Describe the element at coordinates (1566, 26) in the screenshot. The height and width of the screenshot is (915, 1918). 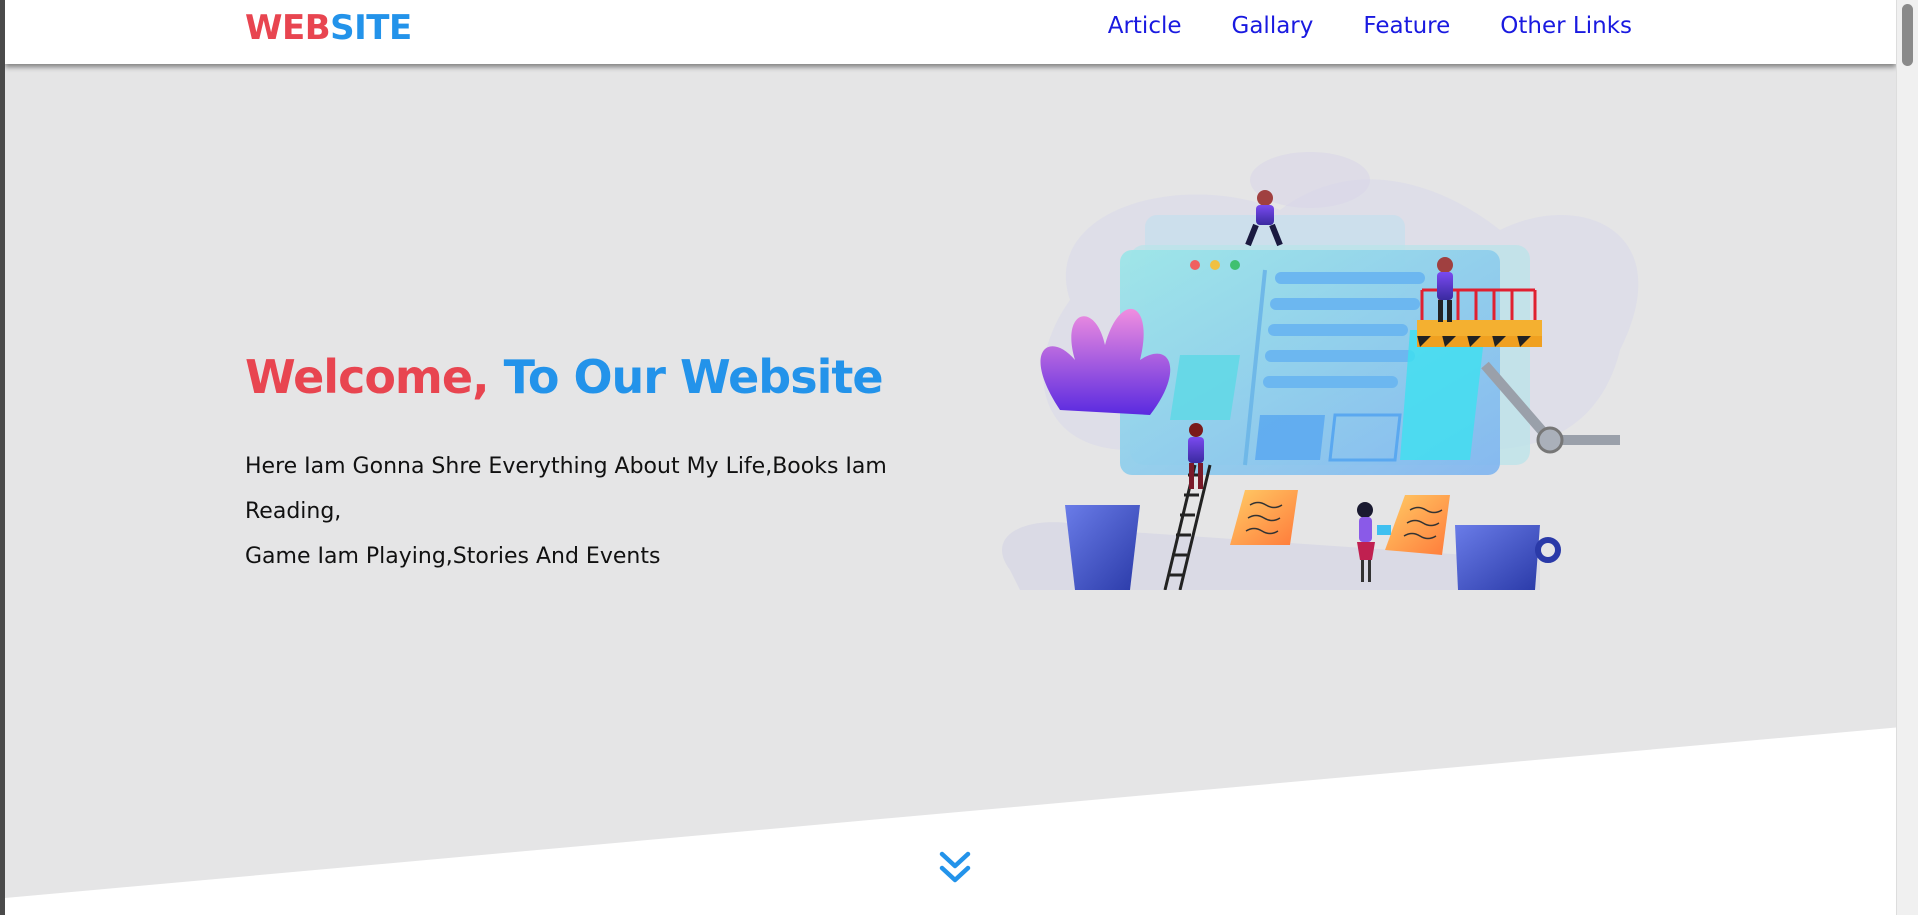
I see `nav-link-other-links: Other Links` at that location.